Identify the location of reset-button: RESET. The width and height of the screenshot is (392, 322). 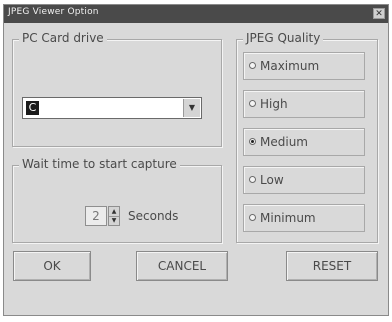
(332, 266).